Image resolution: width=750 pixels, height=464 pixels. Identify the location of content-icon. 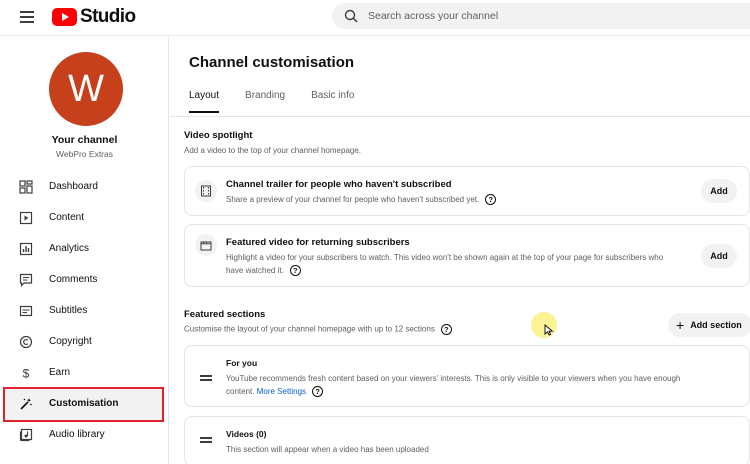
(26, 217).